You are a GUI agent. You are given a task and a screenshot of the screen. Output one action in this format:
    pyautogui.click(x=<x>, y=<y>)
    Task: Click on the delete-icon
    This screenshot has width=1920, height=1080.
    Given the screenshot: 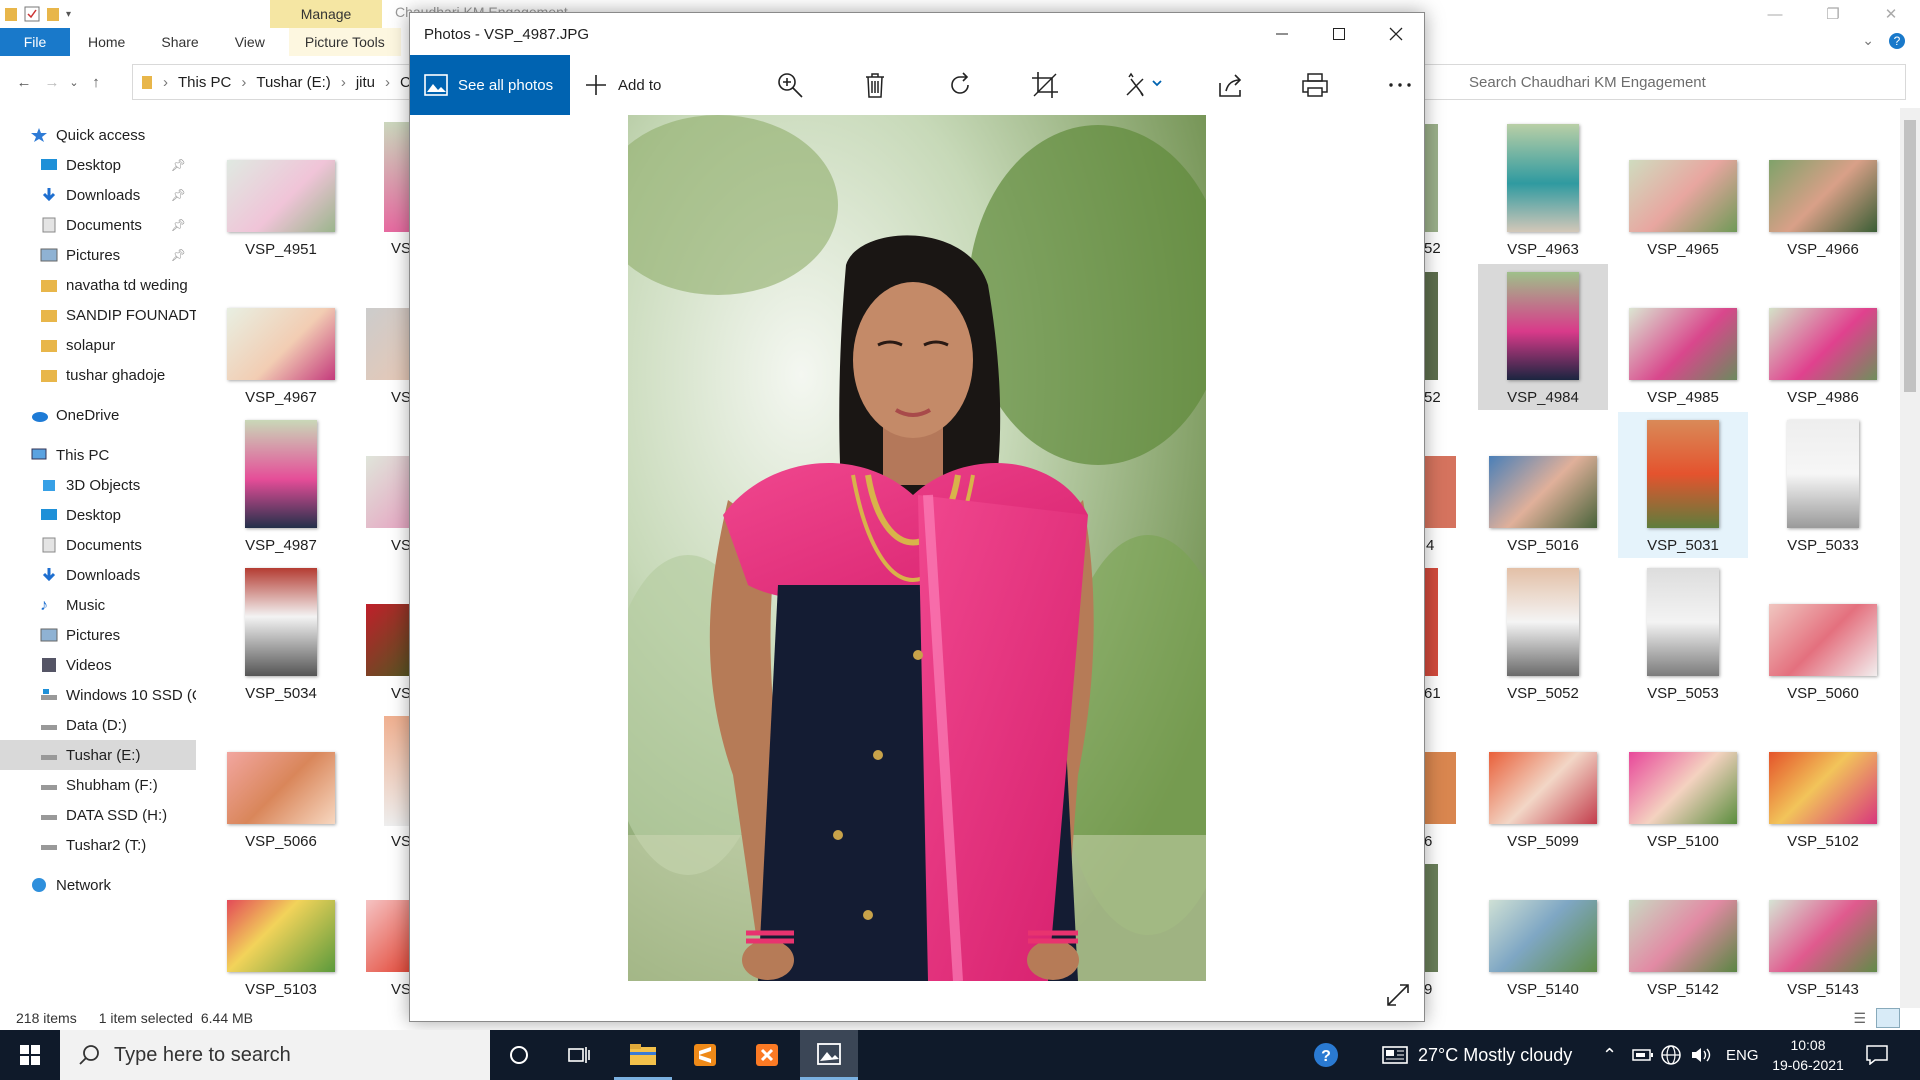 What is the action you would take?
    pyautogui.click(x=875, y=85)
    